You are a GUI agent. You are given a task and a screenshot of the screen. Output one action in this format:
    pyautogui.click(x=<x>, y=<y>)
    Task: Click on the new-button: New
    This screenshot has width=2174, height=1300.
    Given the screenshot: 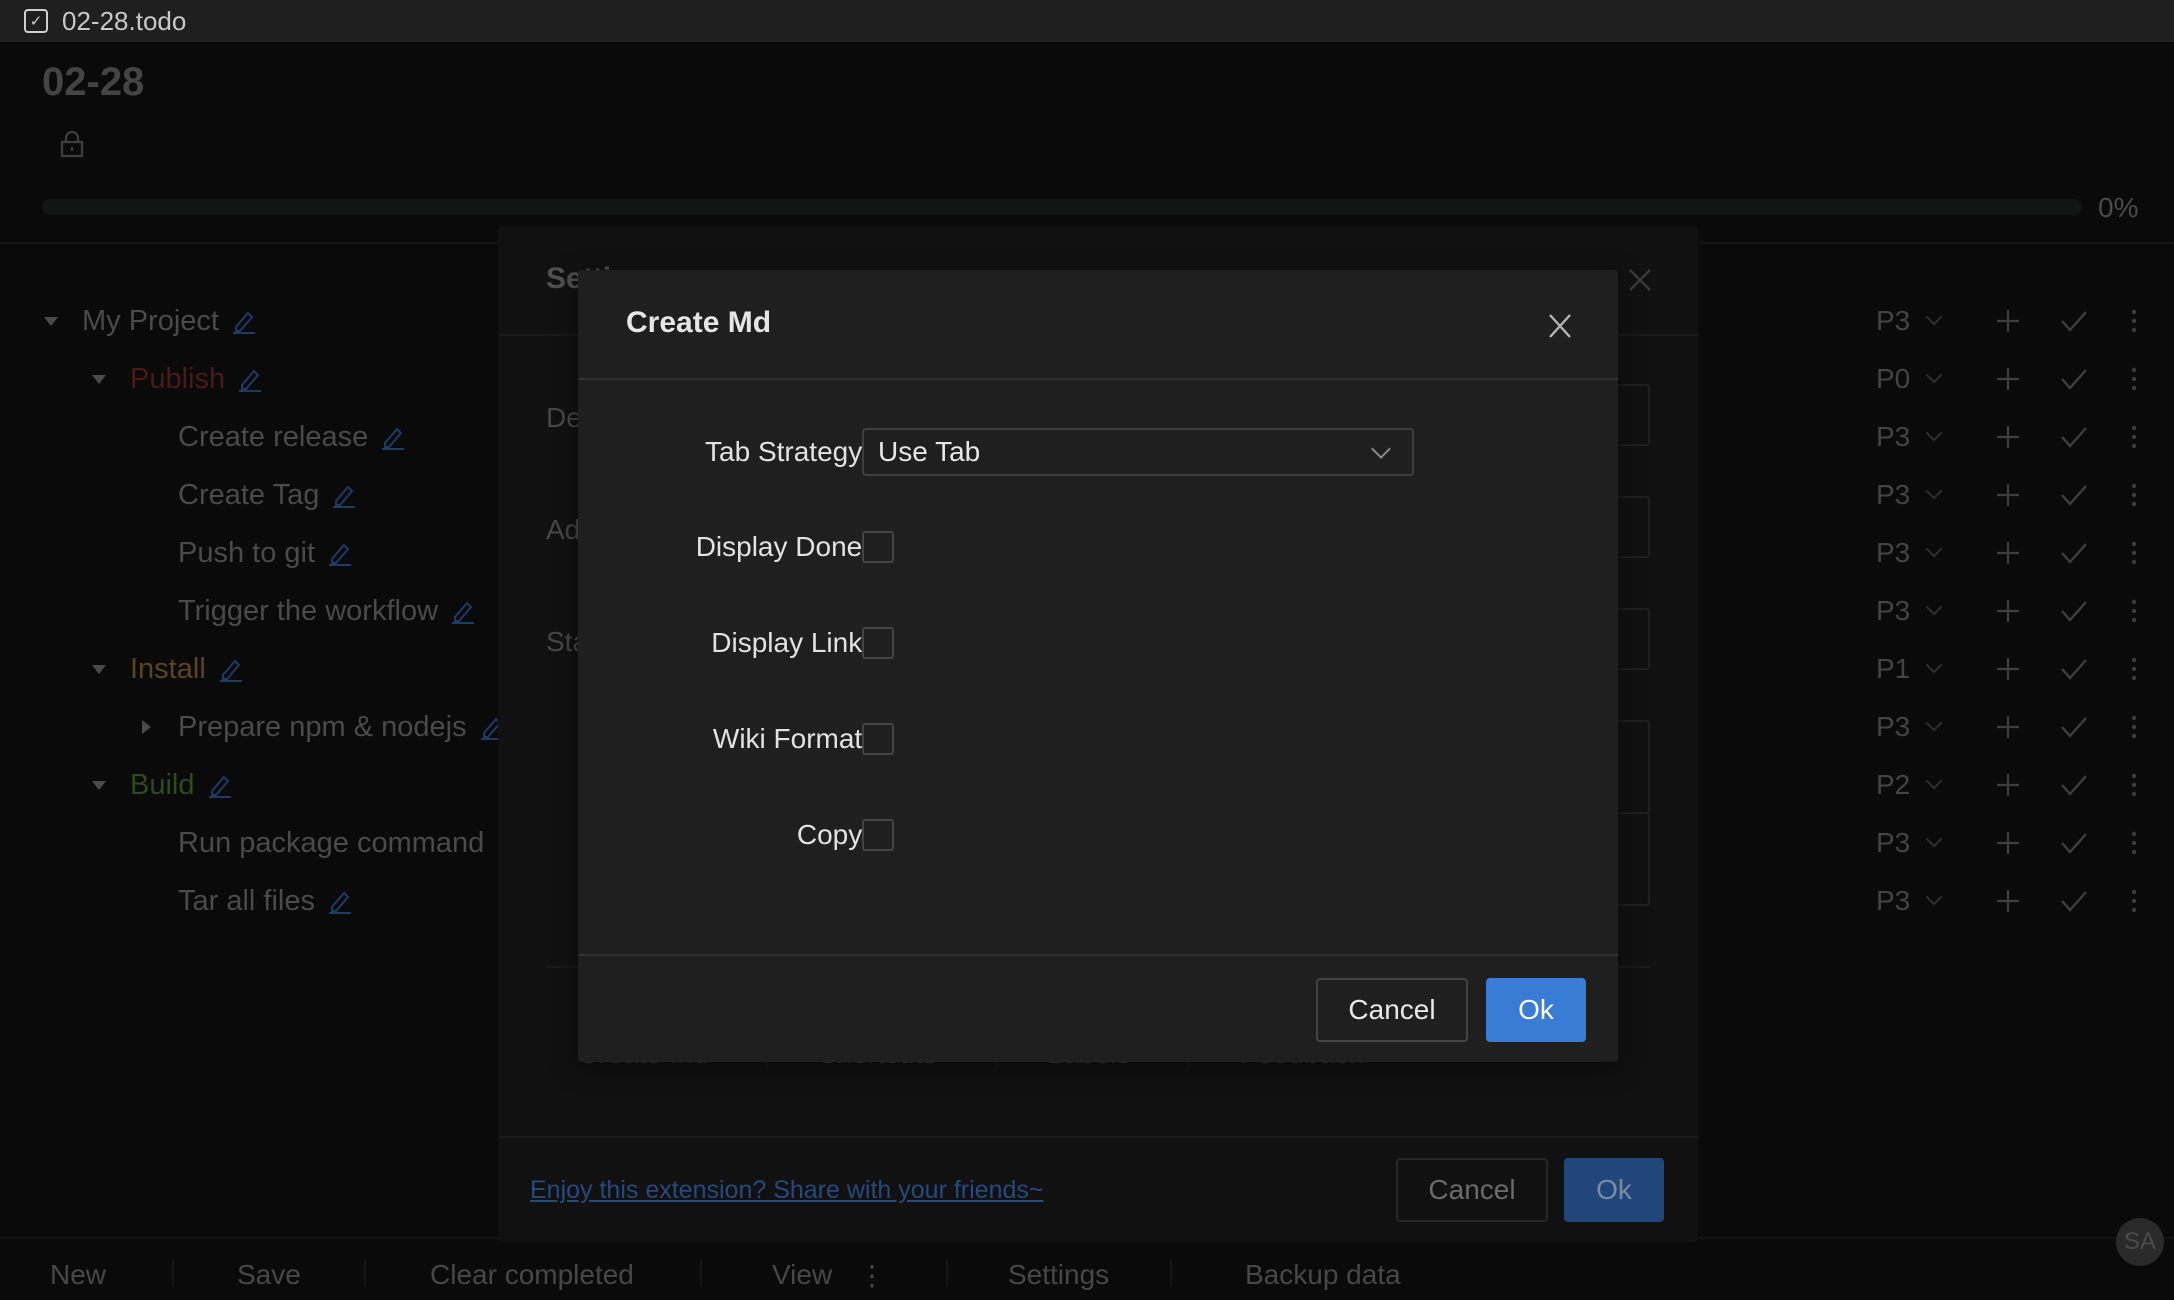 What is the action you would take?
    pyautogui.click(x=78, y=1275)
    